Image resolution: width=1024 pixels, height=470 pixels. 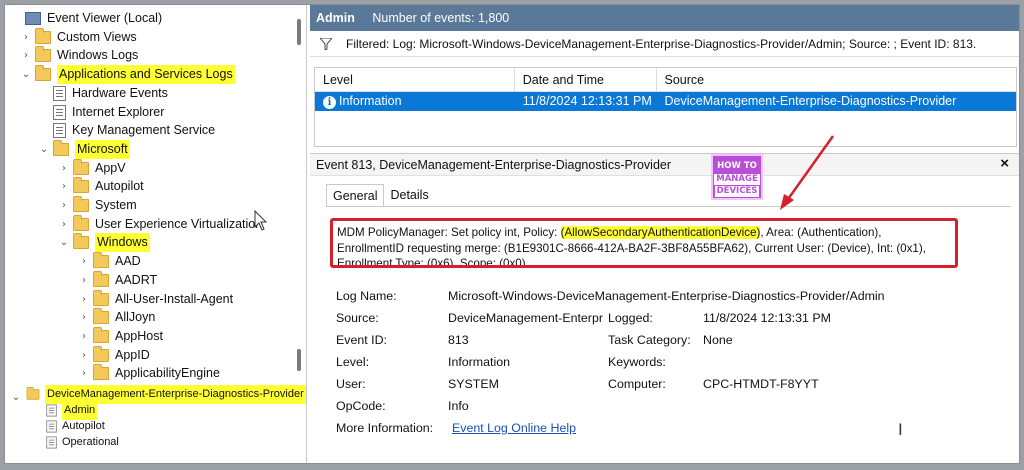 What do you see at coordinates (1004, 163) in the screenshot?
I see `close-icon: ×` at bounding box center [1004, 163].